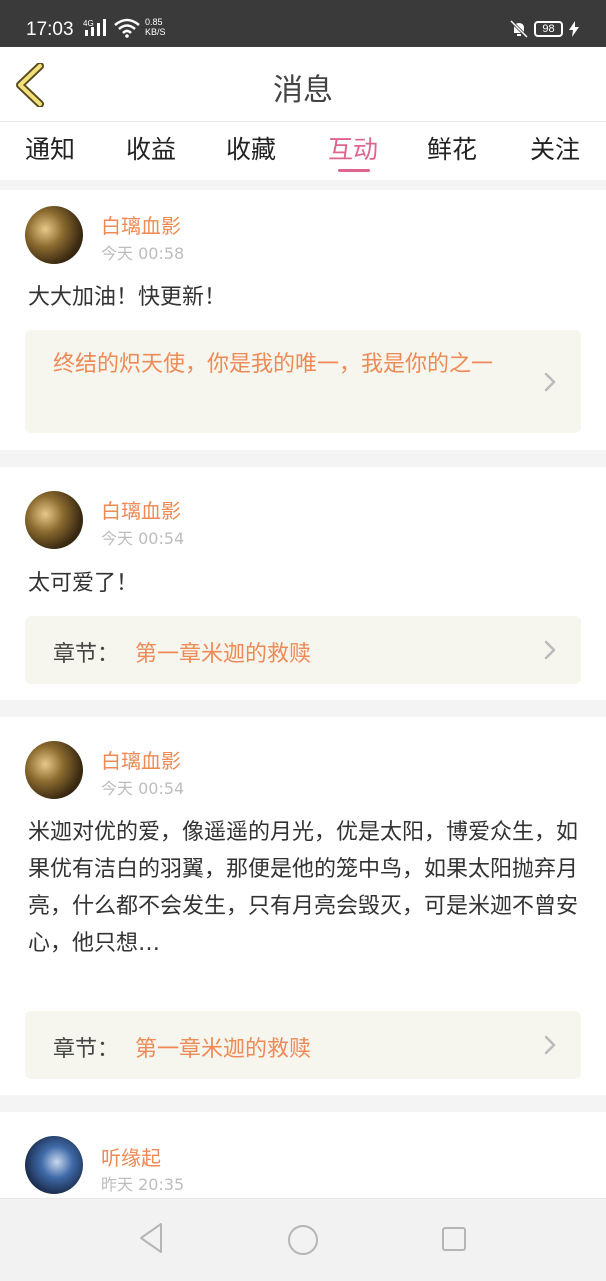 This screenshot has width=606, height=1281. What do you see at coordinates (131, 1156) in the screenshot?
I see `username: 听缘起` at bounding box center [131, 1156].